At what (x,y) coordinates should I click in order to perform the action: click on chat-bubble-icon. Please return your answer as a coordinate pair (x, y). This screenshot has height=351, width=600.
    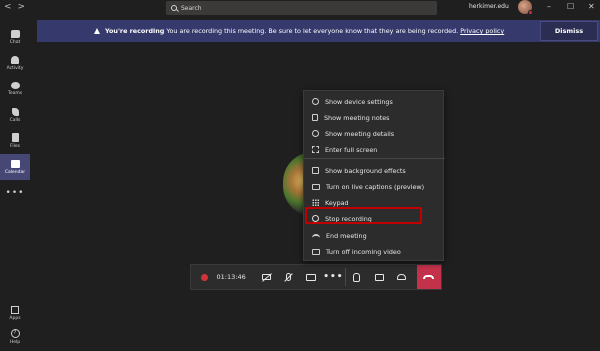
    Looking at the image, I should click on (379, 277).